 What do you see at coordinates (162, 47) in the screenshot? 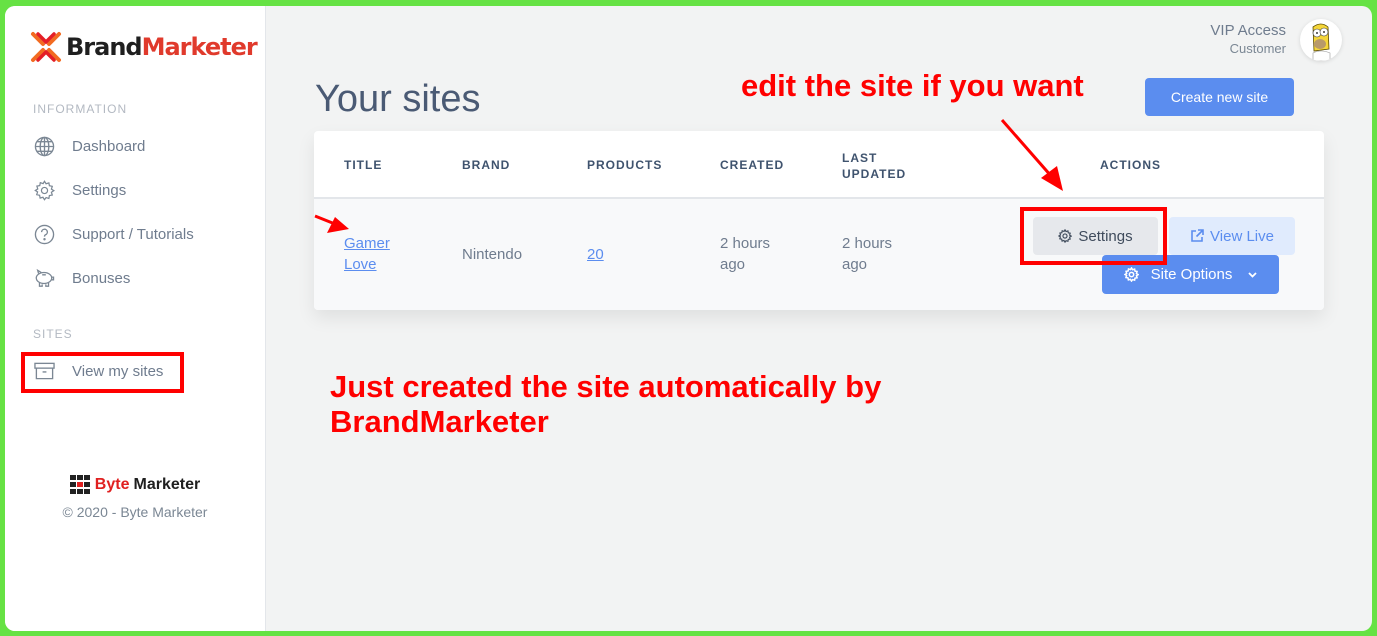
I see `brand-name: BrandMarketer` at bounding box center [162, 47].